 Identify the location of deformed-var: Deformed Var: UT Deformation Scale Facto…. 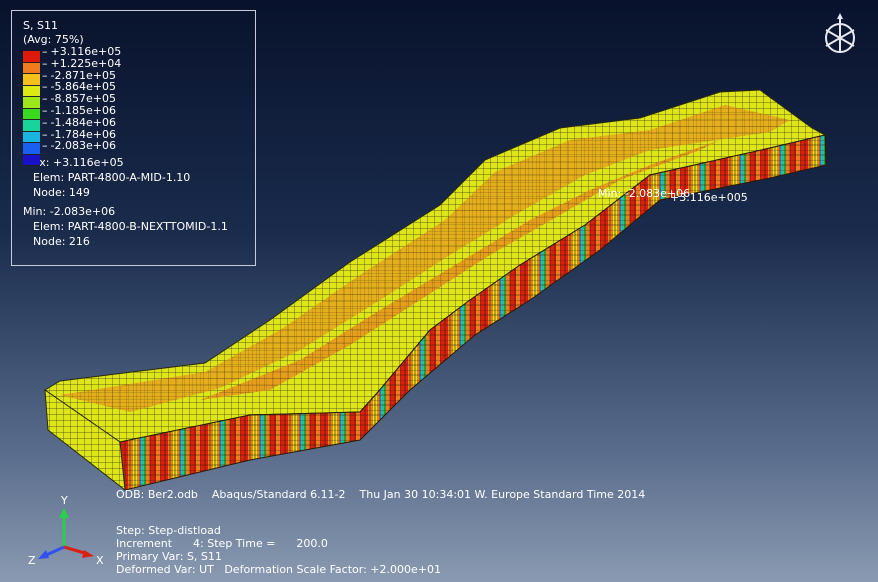
(278, 569).